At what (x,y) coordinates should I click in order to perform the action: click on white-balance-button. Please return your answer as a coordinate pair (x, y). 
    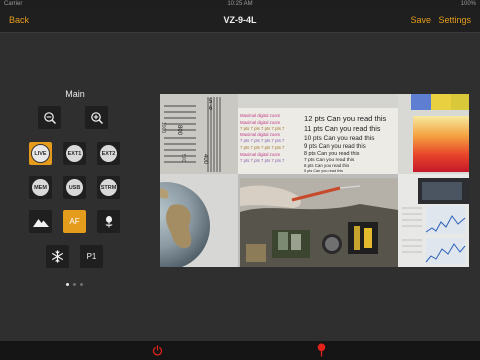
    Looking at the image, I should click on (57, 256).